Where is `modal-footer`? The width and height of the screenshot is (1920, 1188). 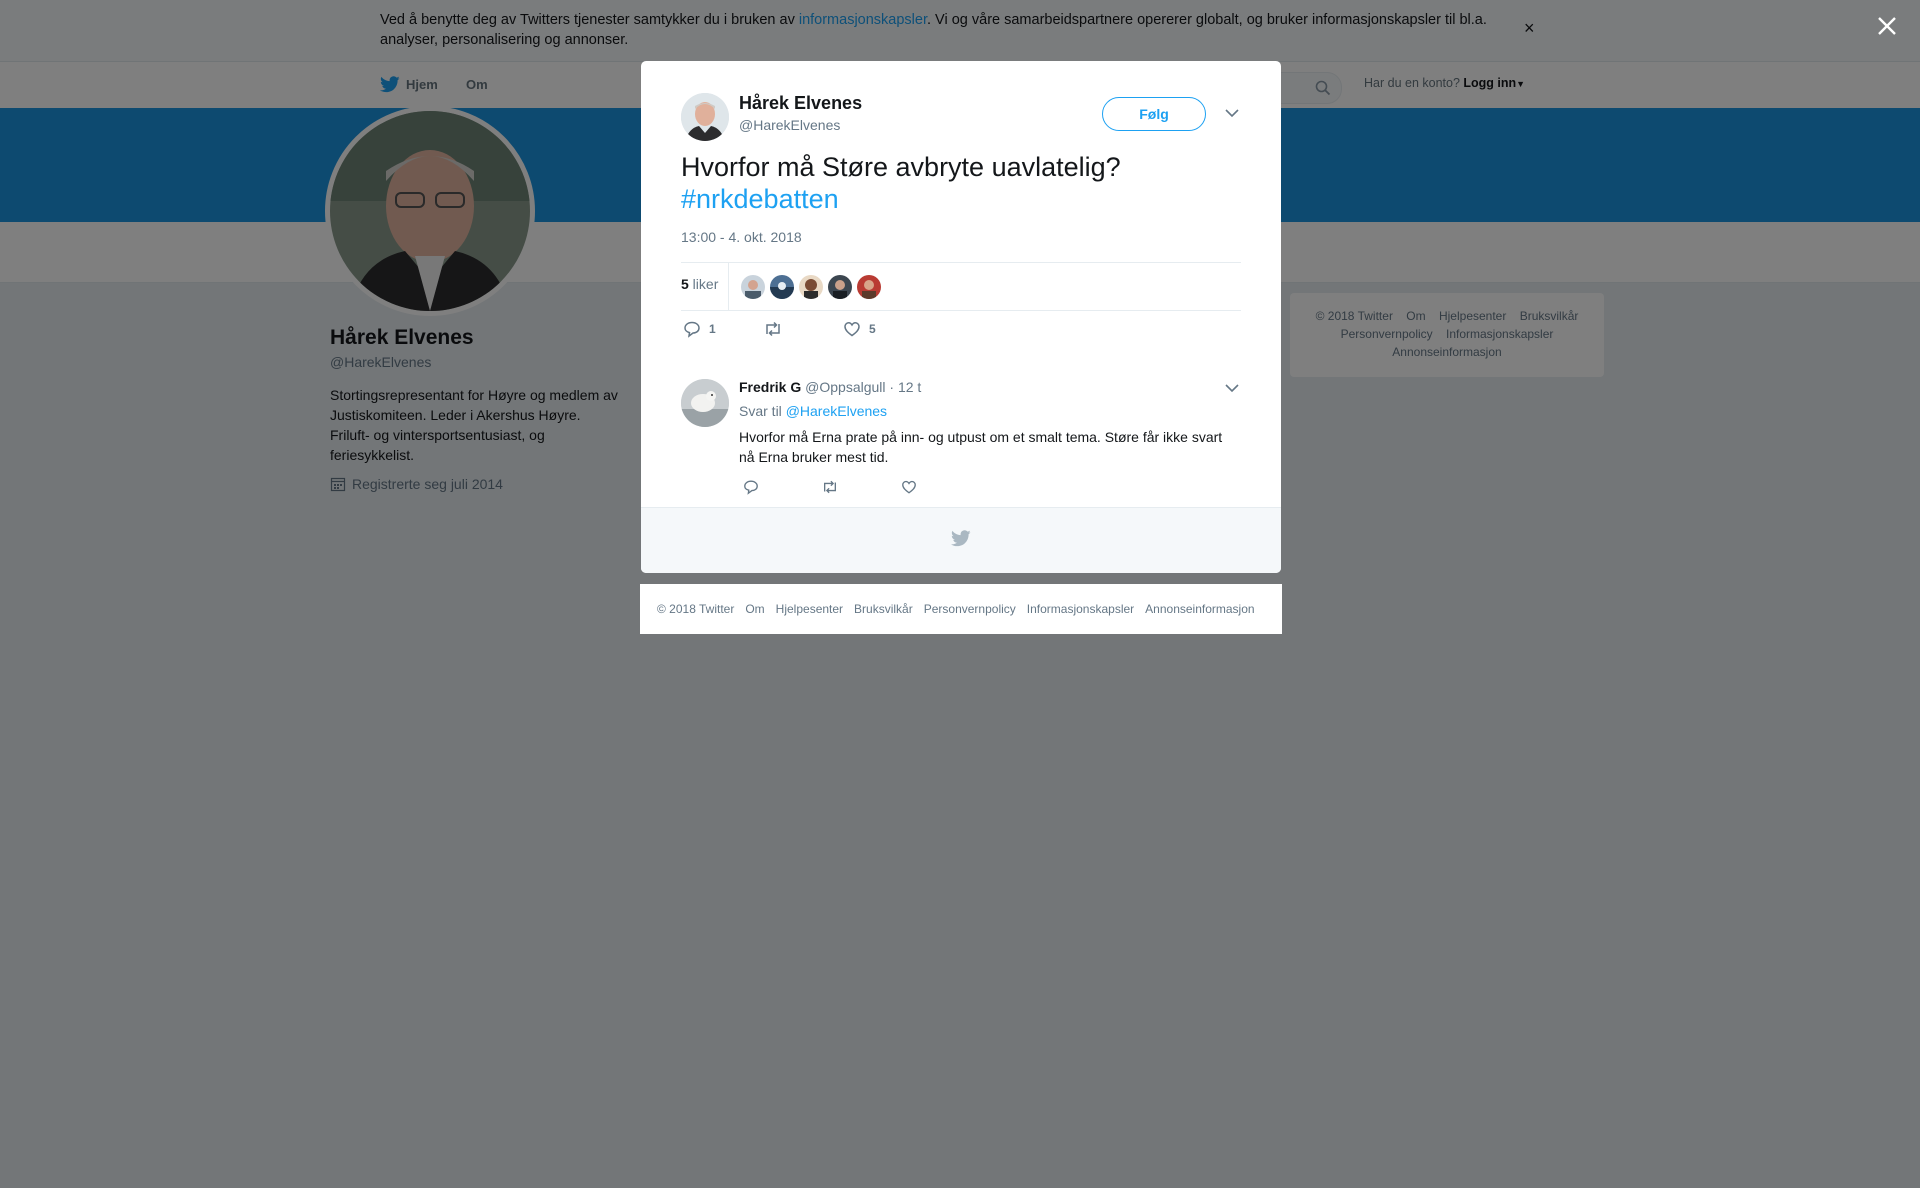 modal-footer is located at coordinates (961, 540).